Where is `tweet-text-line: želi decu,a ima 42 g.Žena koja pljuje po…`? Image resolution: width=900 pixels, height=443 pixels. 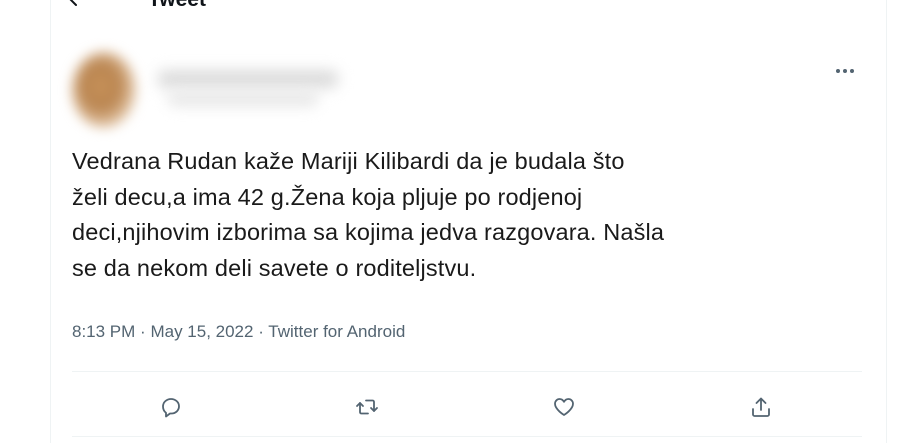
tweet-text-line: želi decu,a ima 42 g.Žena koja pljuje po… is located at coordinates (327, 196).